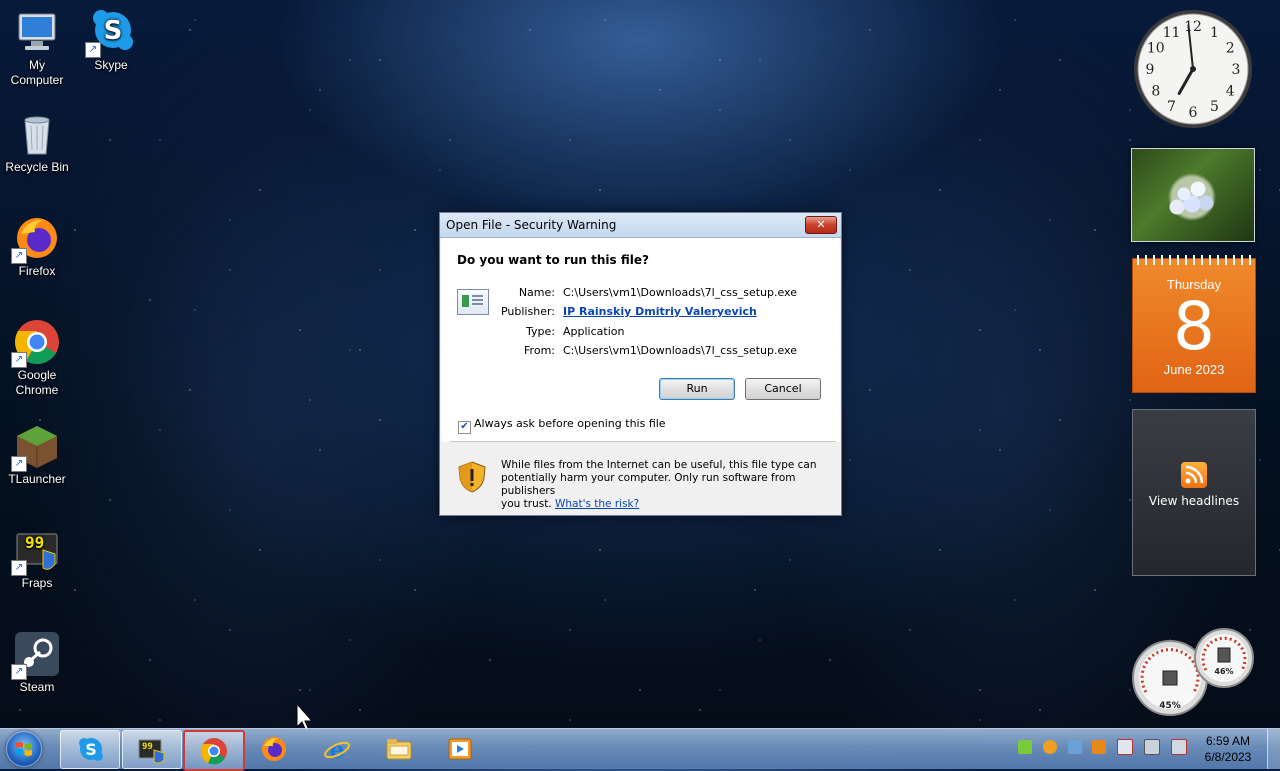 The height and width of the screenshot is (771, 1280). What do you see at coordinates (594, 331) in the screenshot?
I see `type-value: Application` at bounding box center [594, 331].